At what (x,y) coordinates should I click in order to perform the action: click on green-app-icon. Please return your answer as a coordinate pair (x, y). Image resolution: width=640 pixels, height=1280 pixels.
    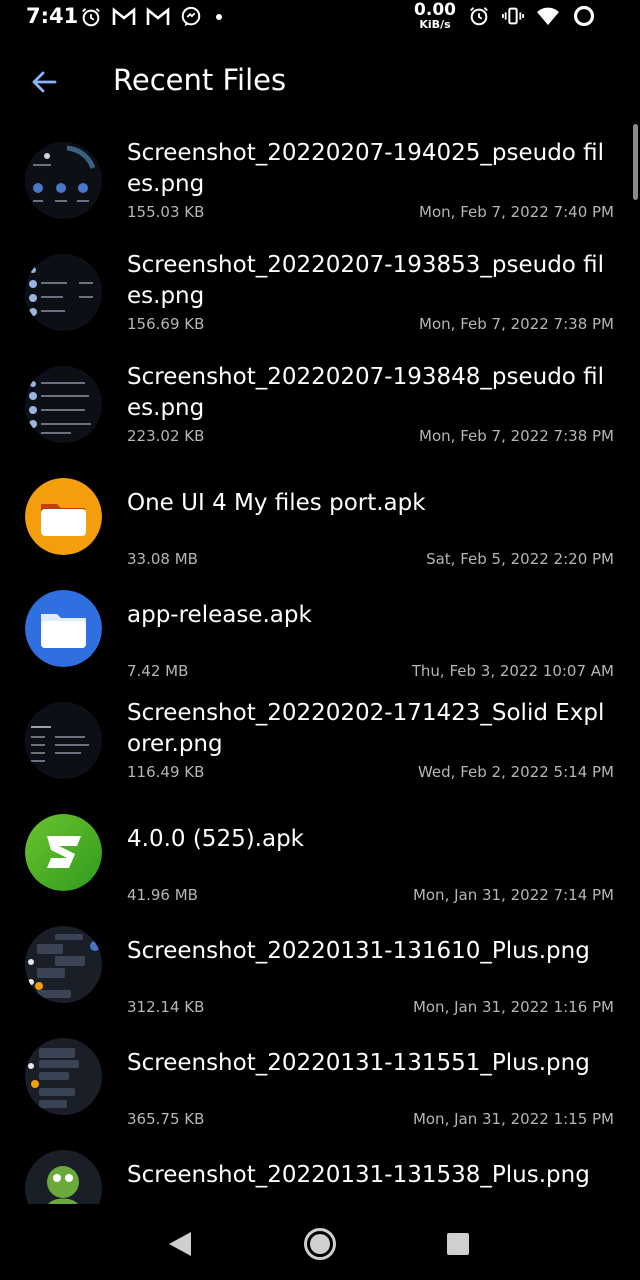
    Looking at the image, I should click on (63, 852).